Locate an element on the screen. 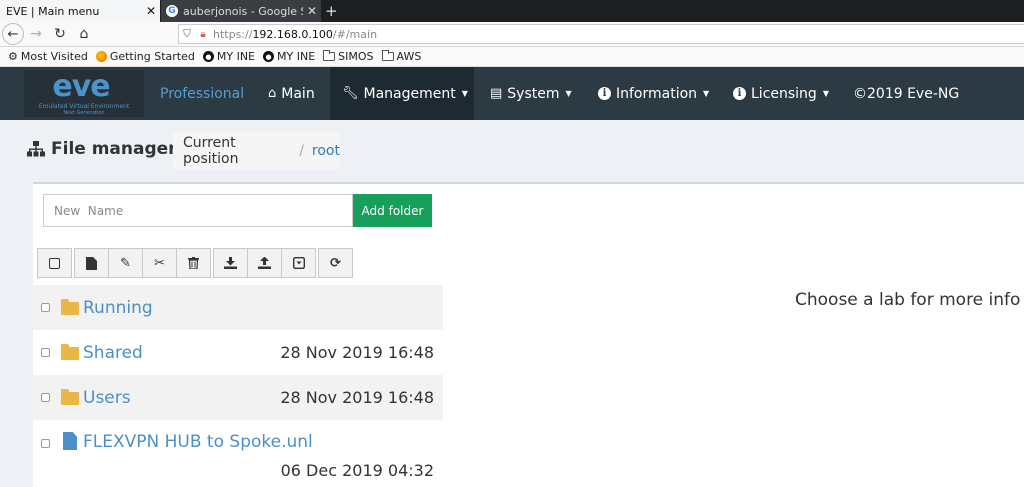 This screenshot has width=1024, height=487. logo-subtitle: Emulated Virtual Environment is located at coordinates (84, 106).